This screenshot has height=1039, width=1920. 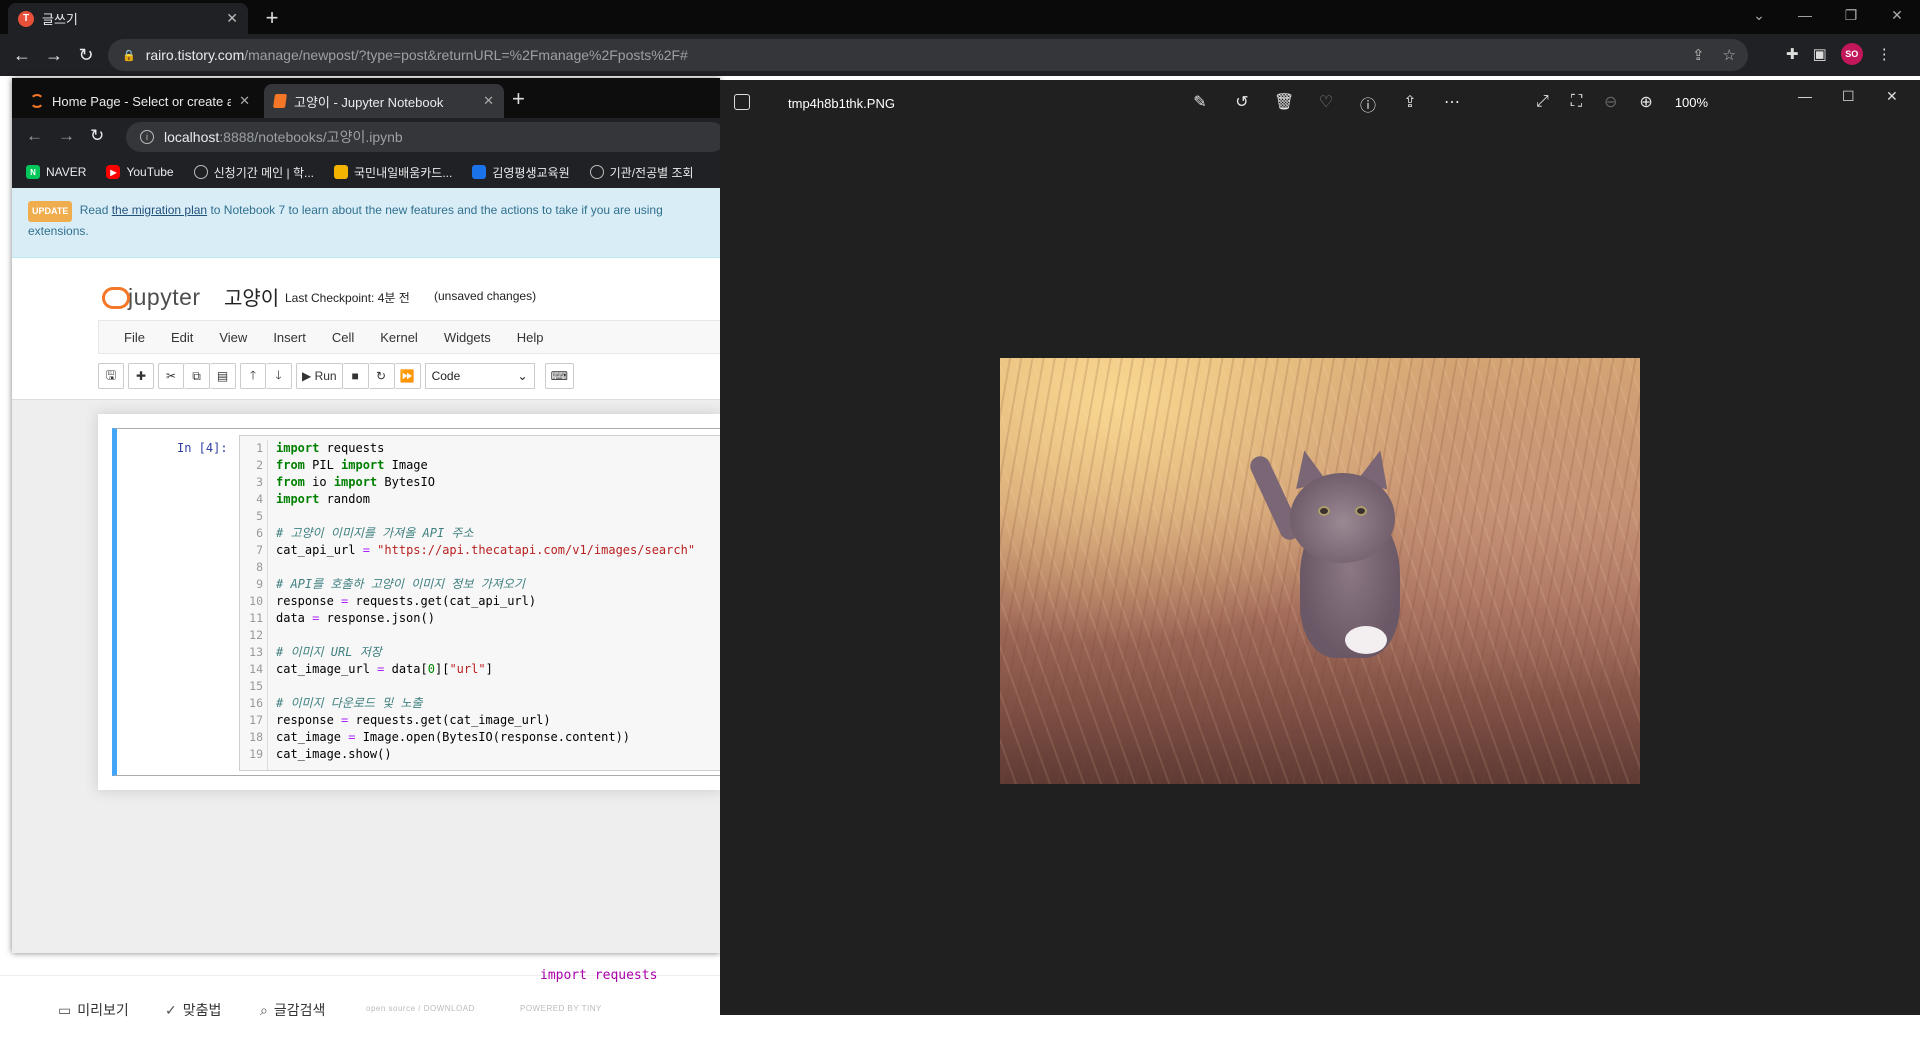 What do you see at coordinates (256, 652) in the screenshot?
I see `line-number: 13` at bounding box center [256, 652].